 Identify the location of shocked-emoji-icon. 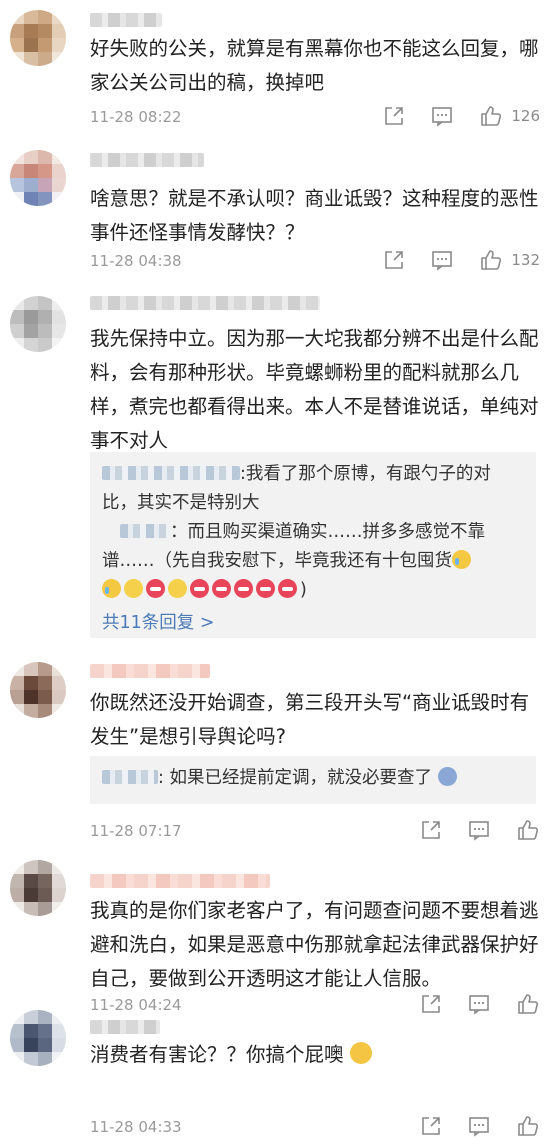
(447, 776).